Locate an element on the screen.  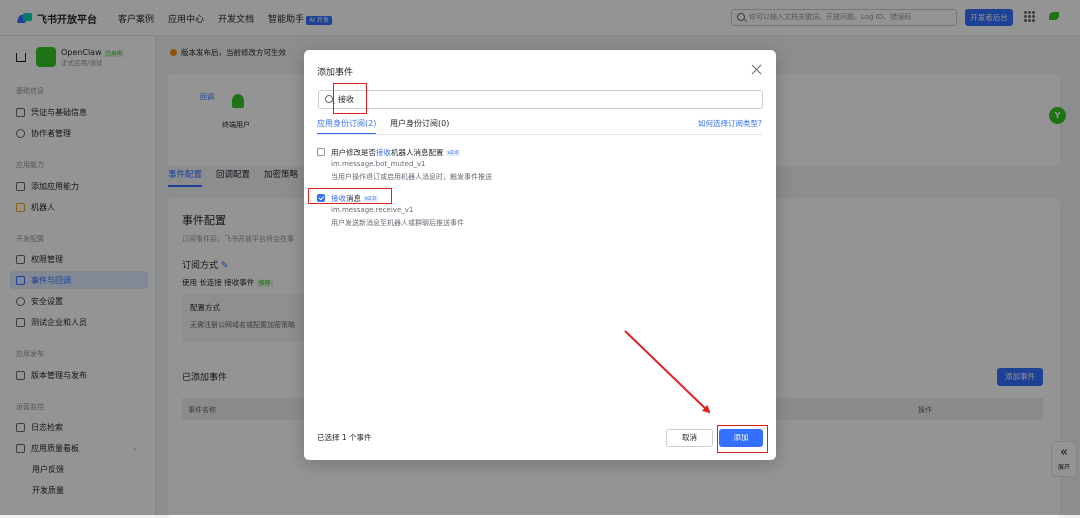
close-icon is located at coordinates (756, 69).